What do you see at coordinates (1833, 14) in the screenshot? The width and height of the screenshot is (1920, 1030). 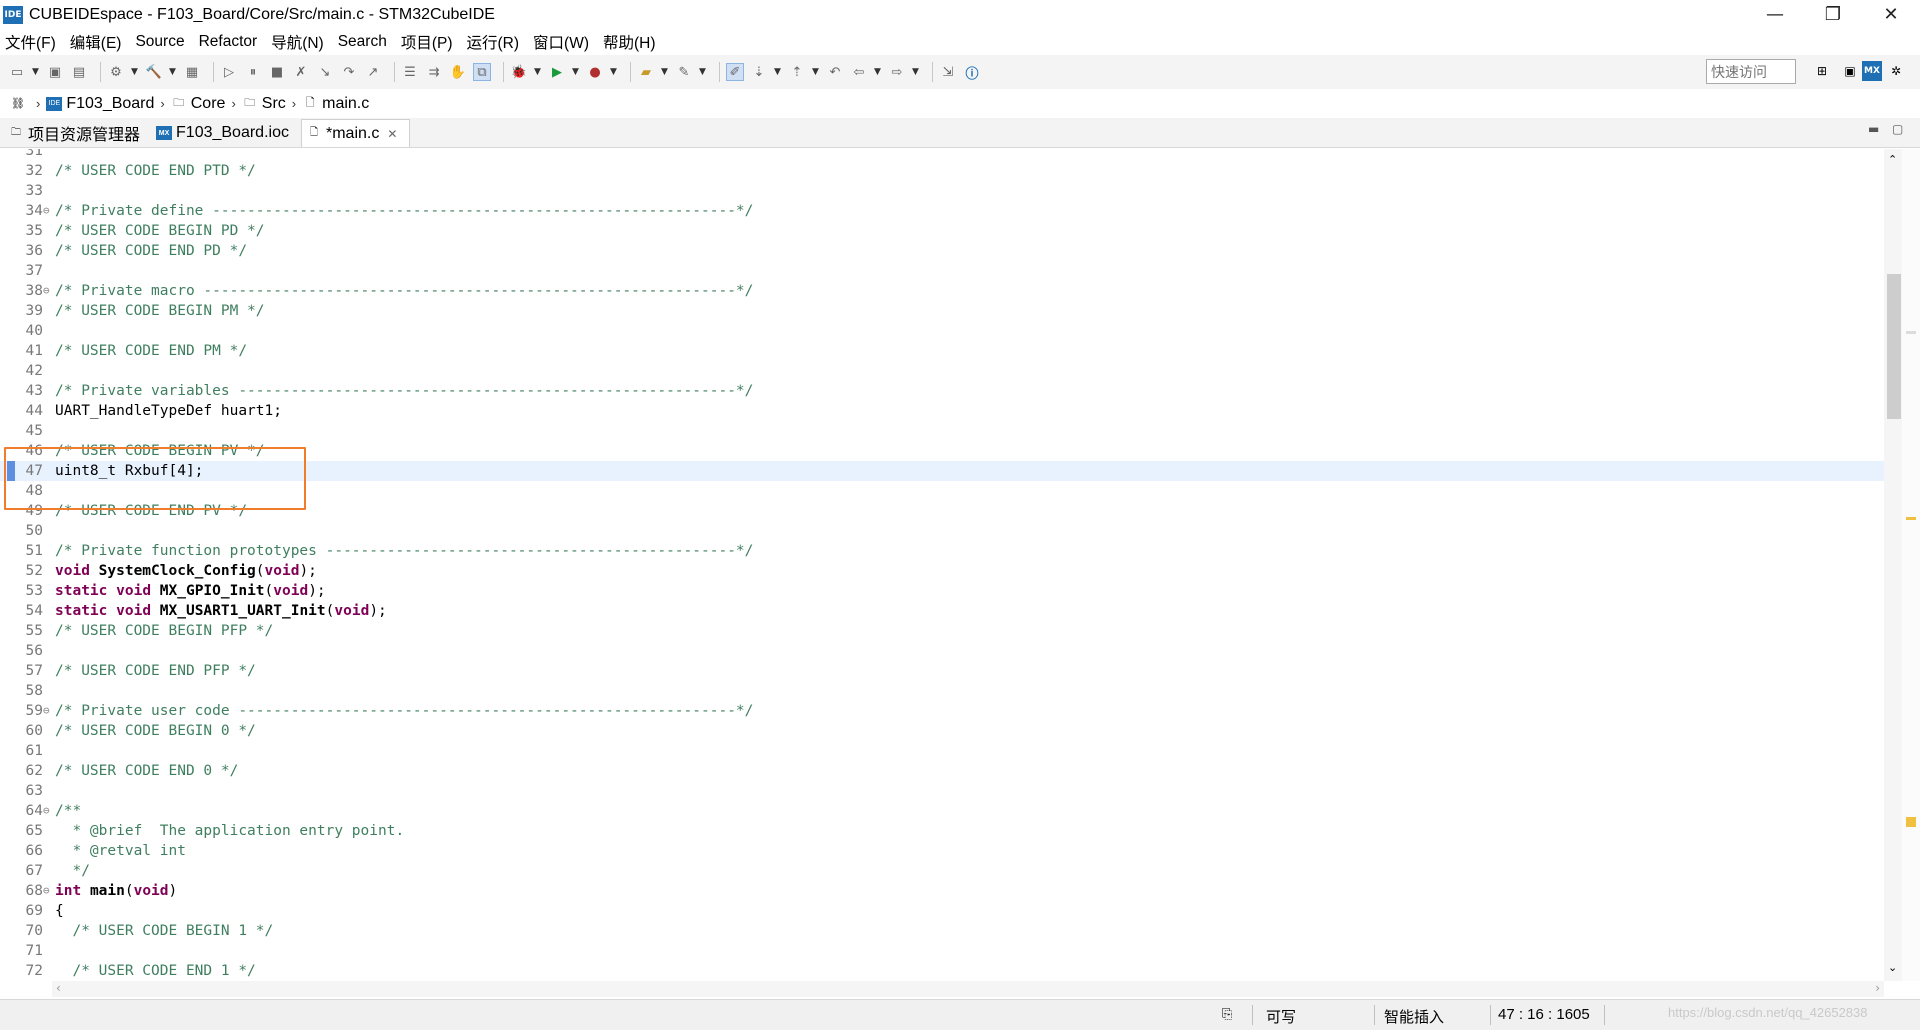 I see `restore-button: ❐` at bounding box center [1833, 14].